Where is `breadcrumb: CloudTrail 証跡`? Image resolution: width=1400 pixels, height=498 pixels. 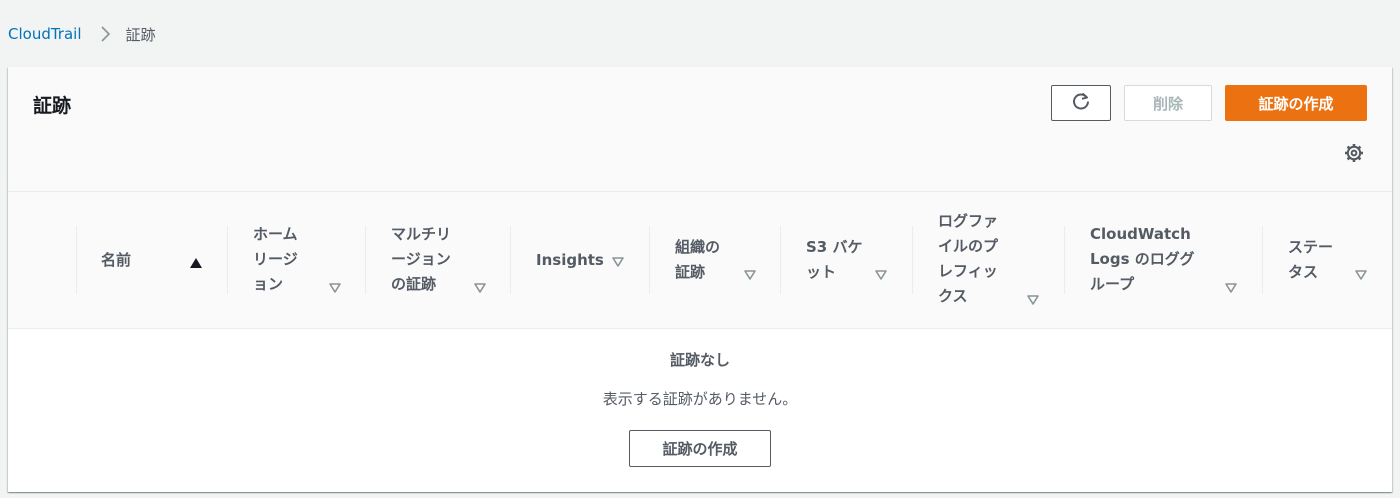 breadcrumb: CloudTrail 証跡 is located at coordinates (82, 34).